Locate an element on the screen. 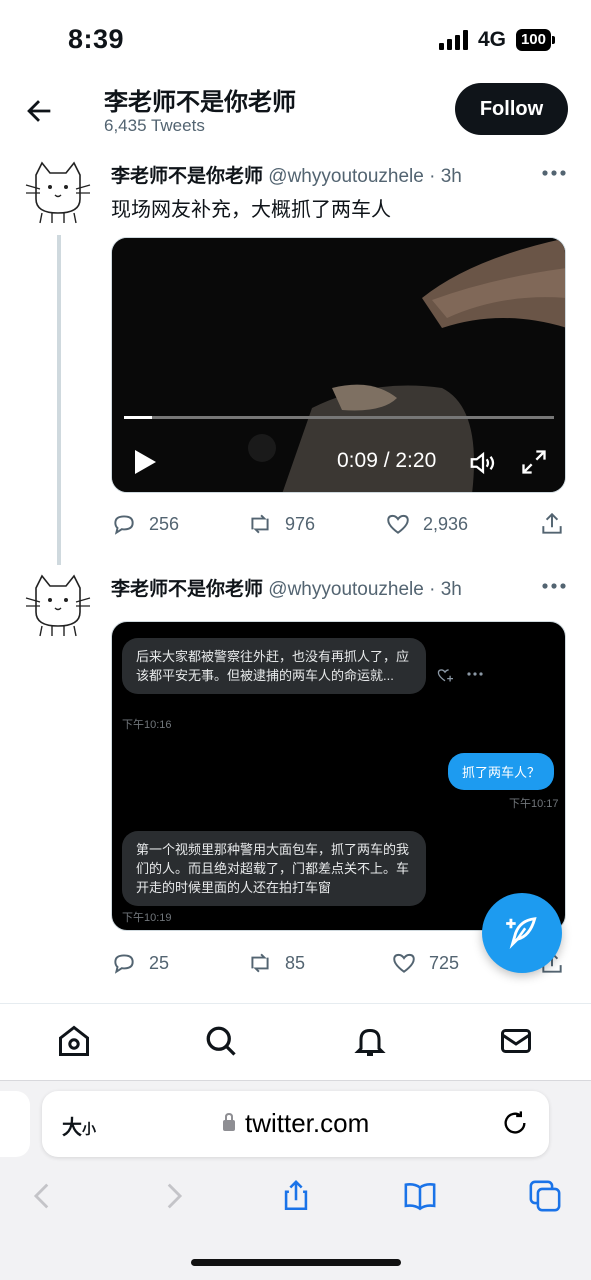 Image resolution: width=591 pixels, height=1280 pixels. tweet-count: 6,435 Tweets is located at coordinates (154, 125).